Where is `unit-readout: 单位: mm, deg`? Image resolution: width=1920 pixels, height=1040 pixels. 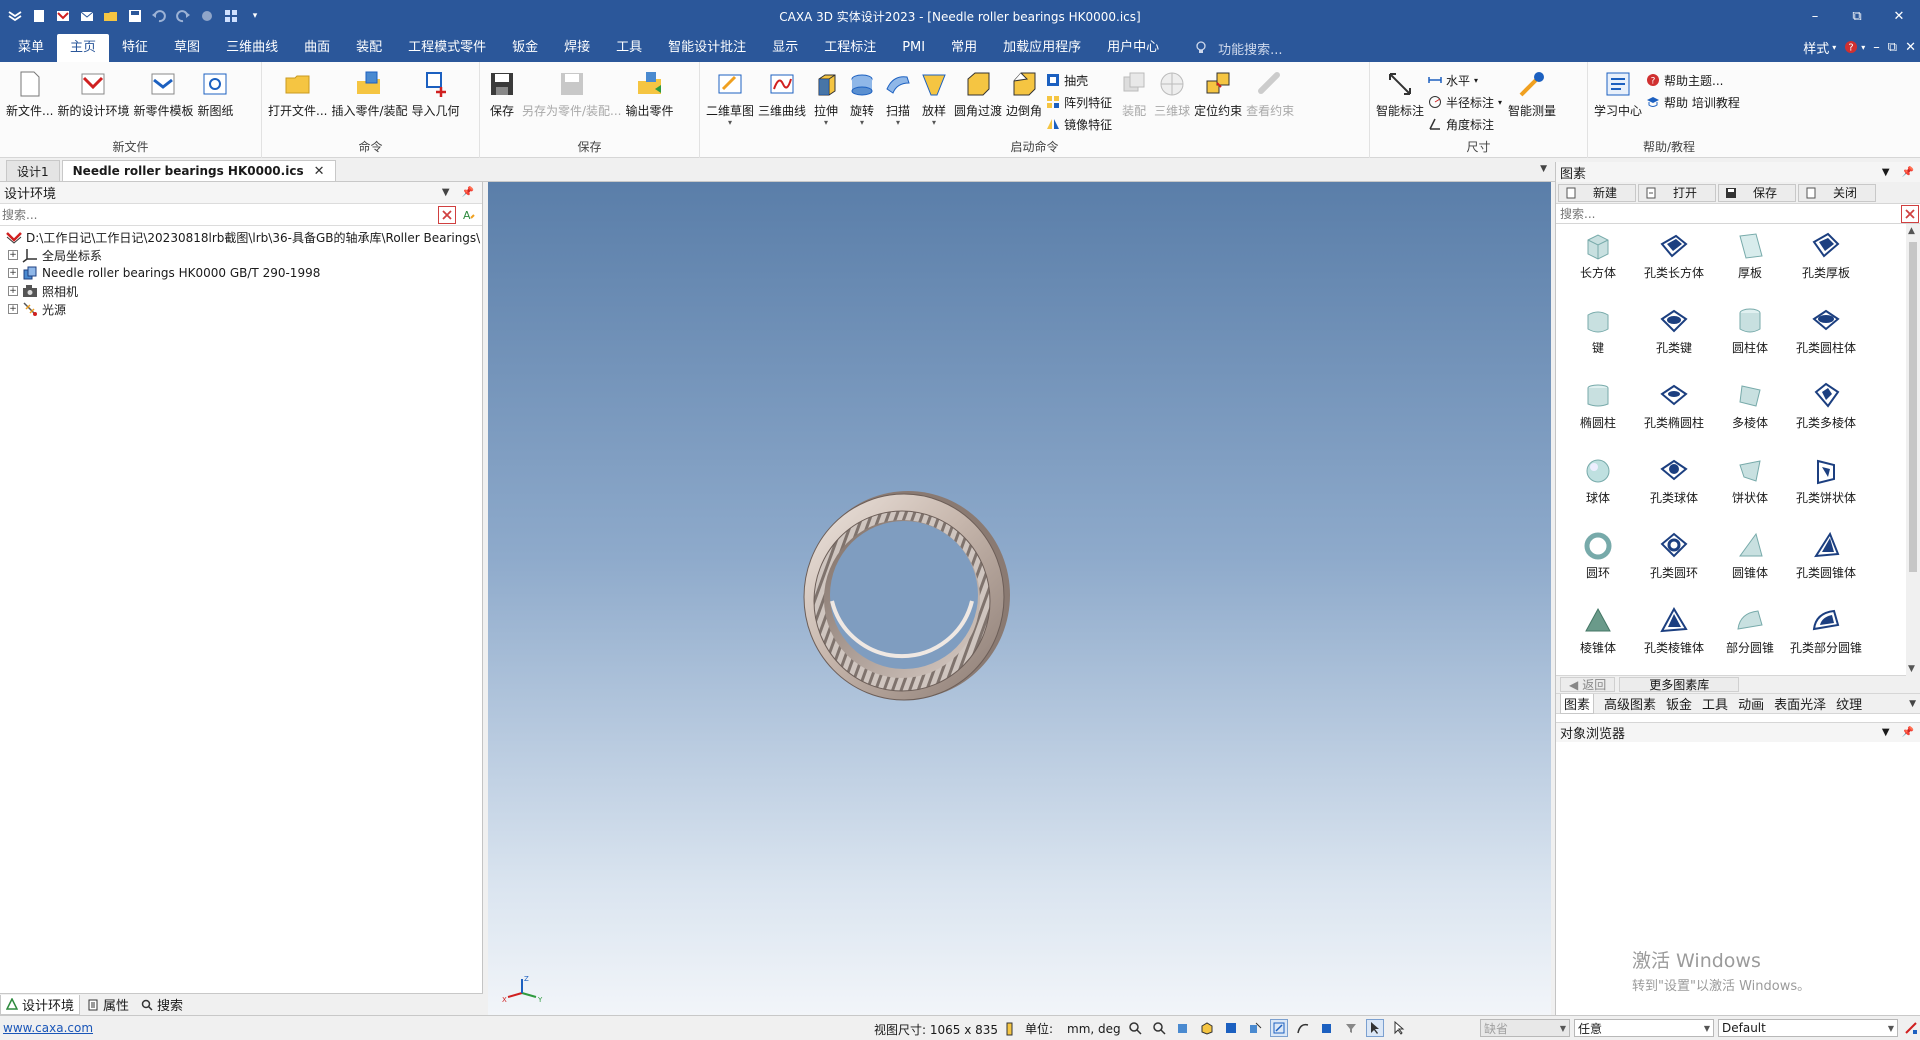 unit-readout: 单位: mm, deg is located at coordinates (1063, 1028).